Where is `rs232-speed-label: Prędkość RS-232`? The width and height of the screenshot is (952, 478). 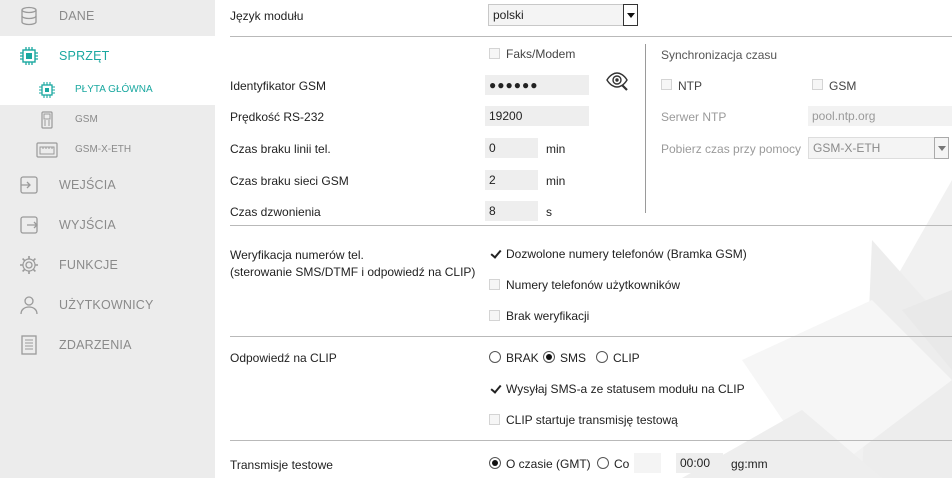 rs232-speed-label: Prędkość RS-232 is located at coordinates (277, 117).